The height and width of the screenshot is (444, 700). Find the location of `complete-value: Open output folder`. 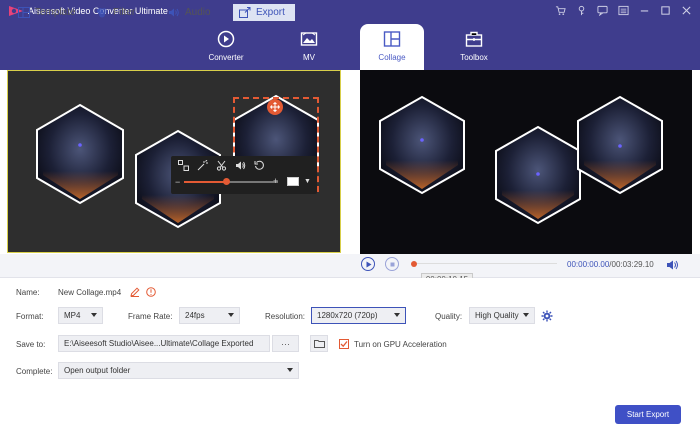

complete-value: Open output folder is located at coordinates (97, 370).